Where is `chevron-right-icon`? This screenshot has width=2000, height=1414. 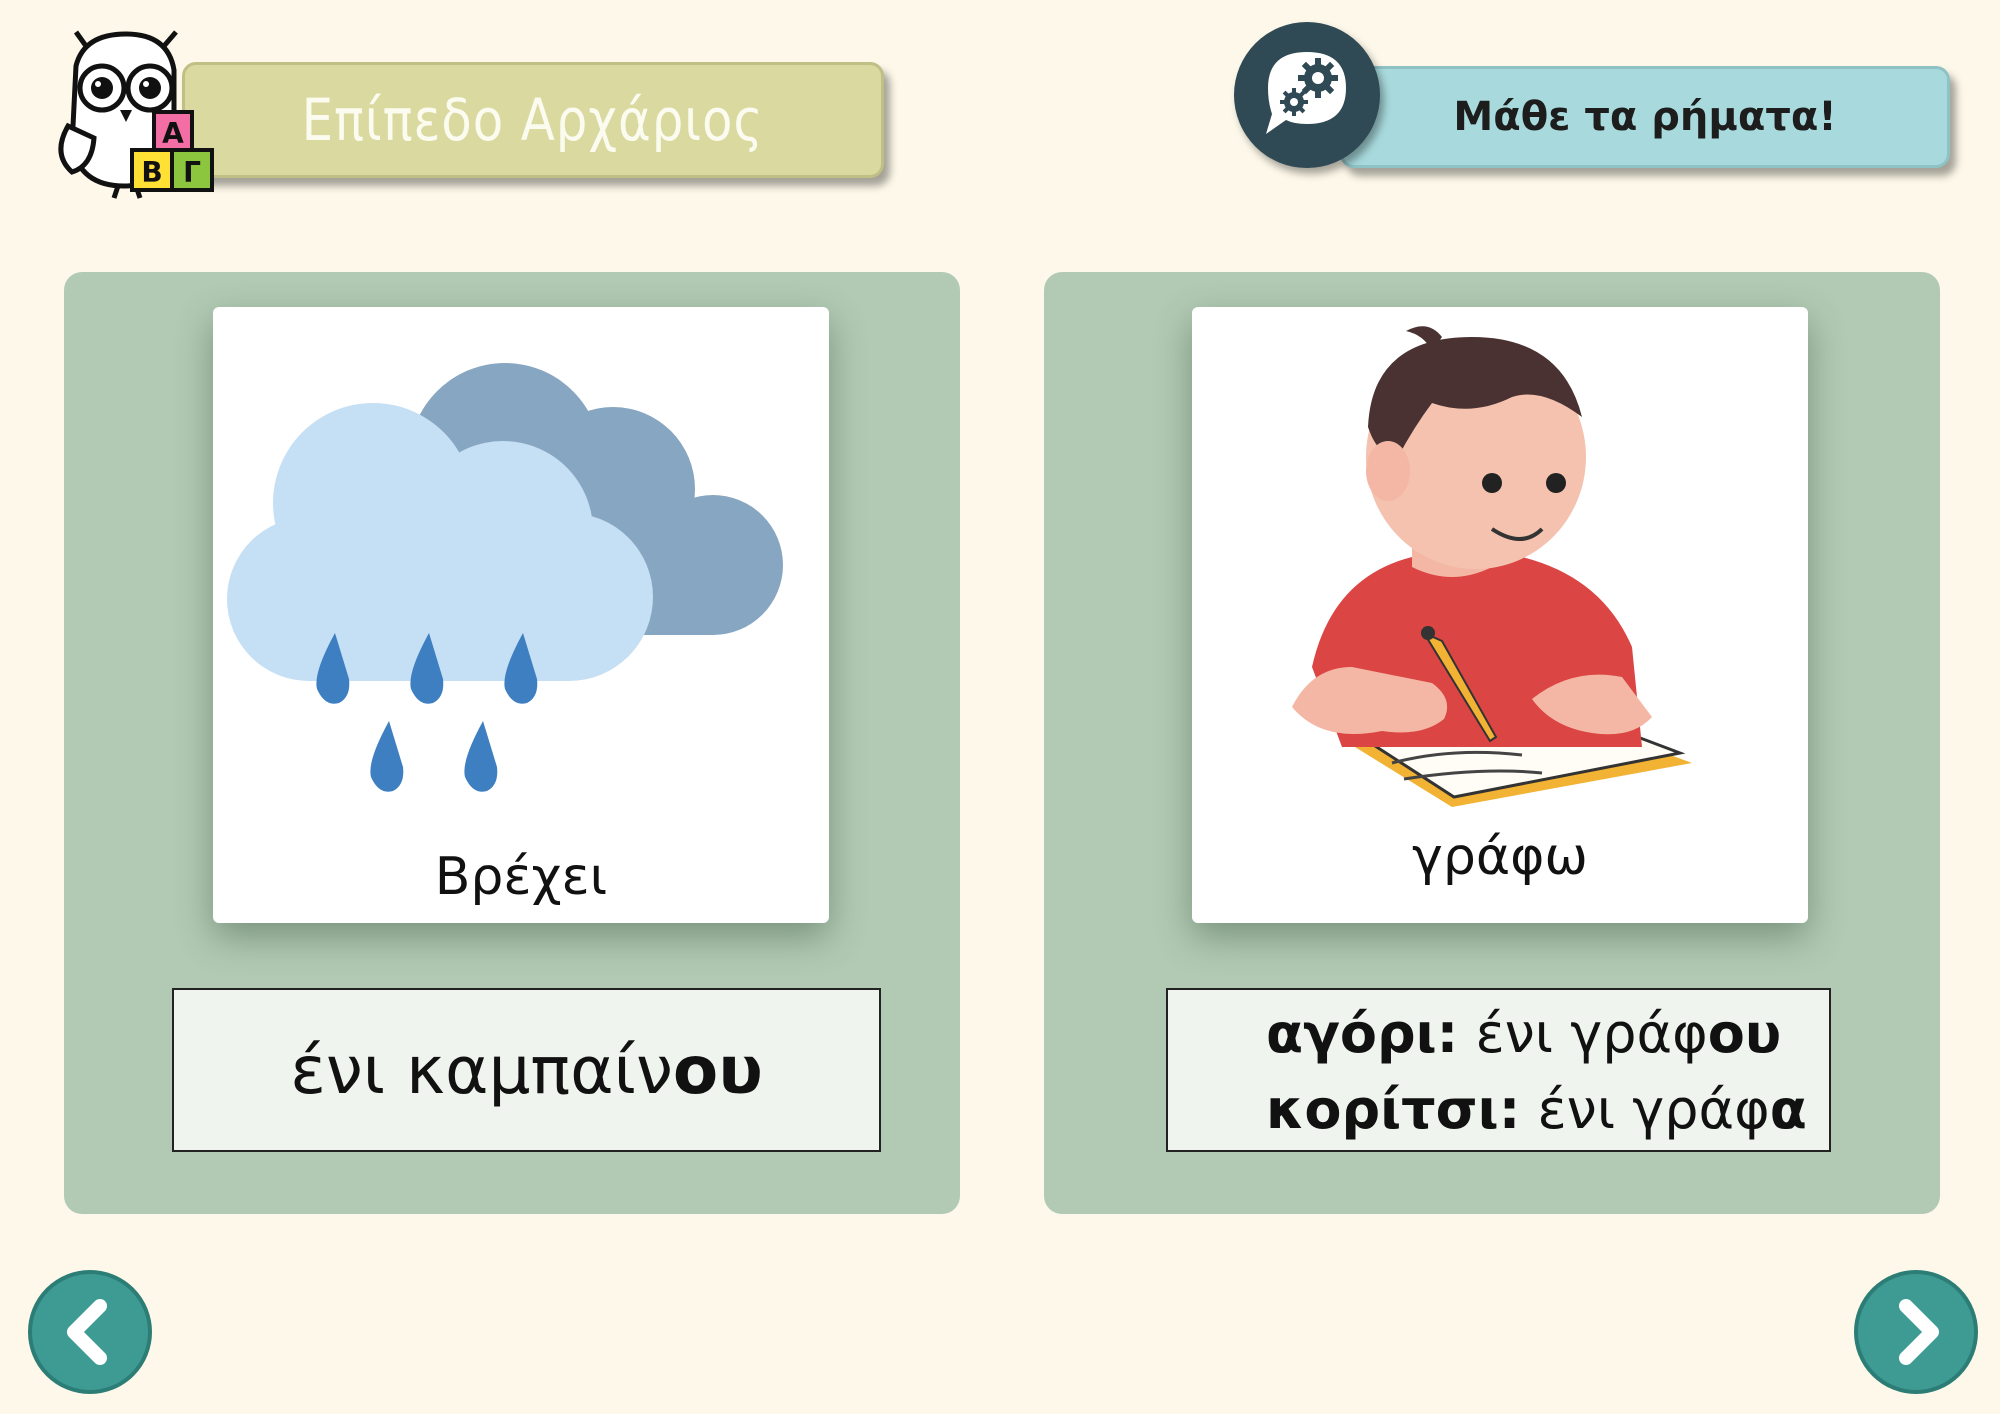 chevron-right-icon is located at coordinates (1919, 1332).